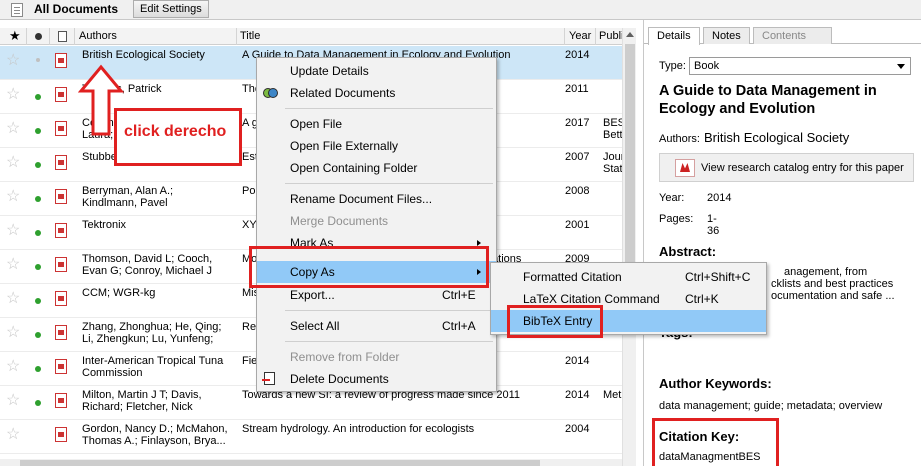 Image resolution: width=921 pixels, height=466 pixels. What do you see at coordinates (726, 35) in the screenshot?
I see `tab-notes: Notes` at bounding box center [726, 35].